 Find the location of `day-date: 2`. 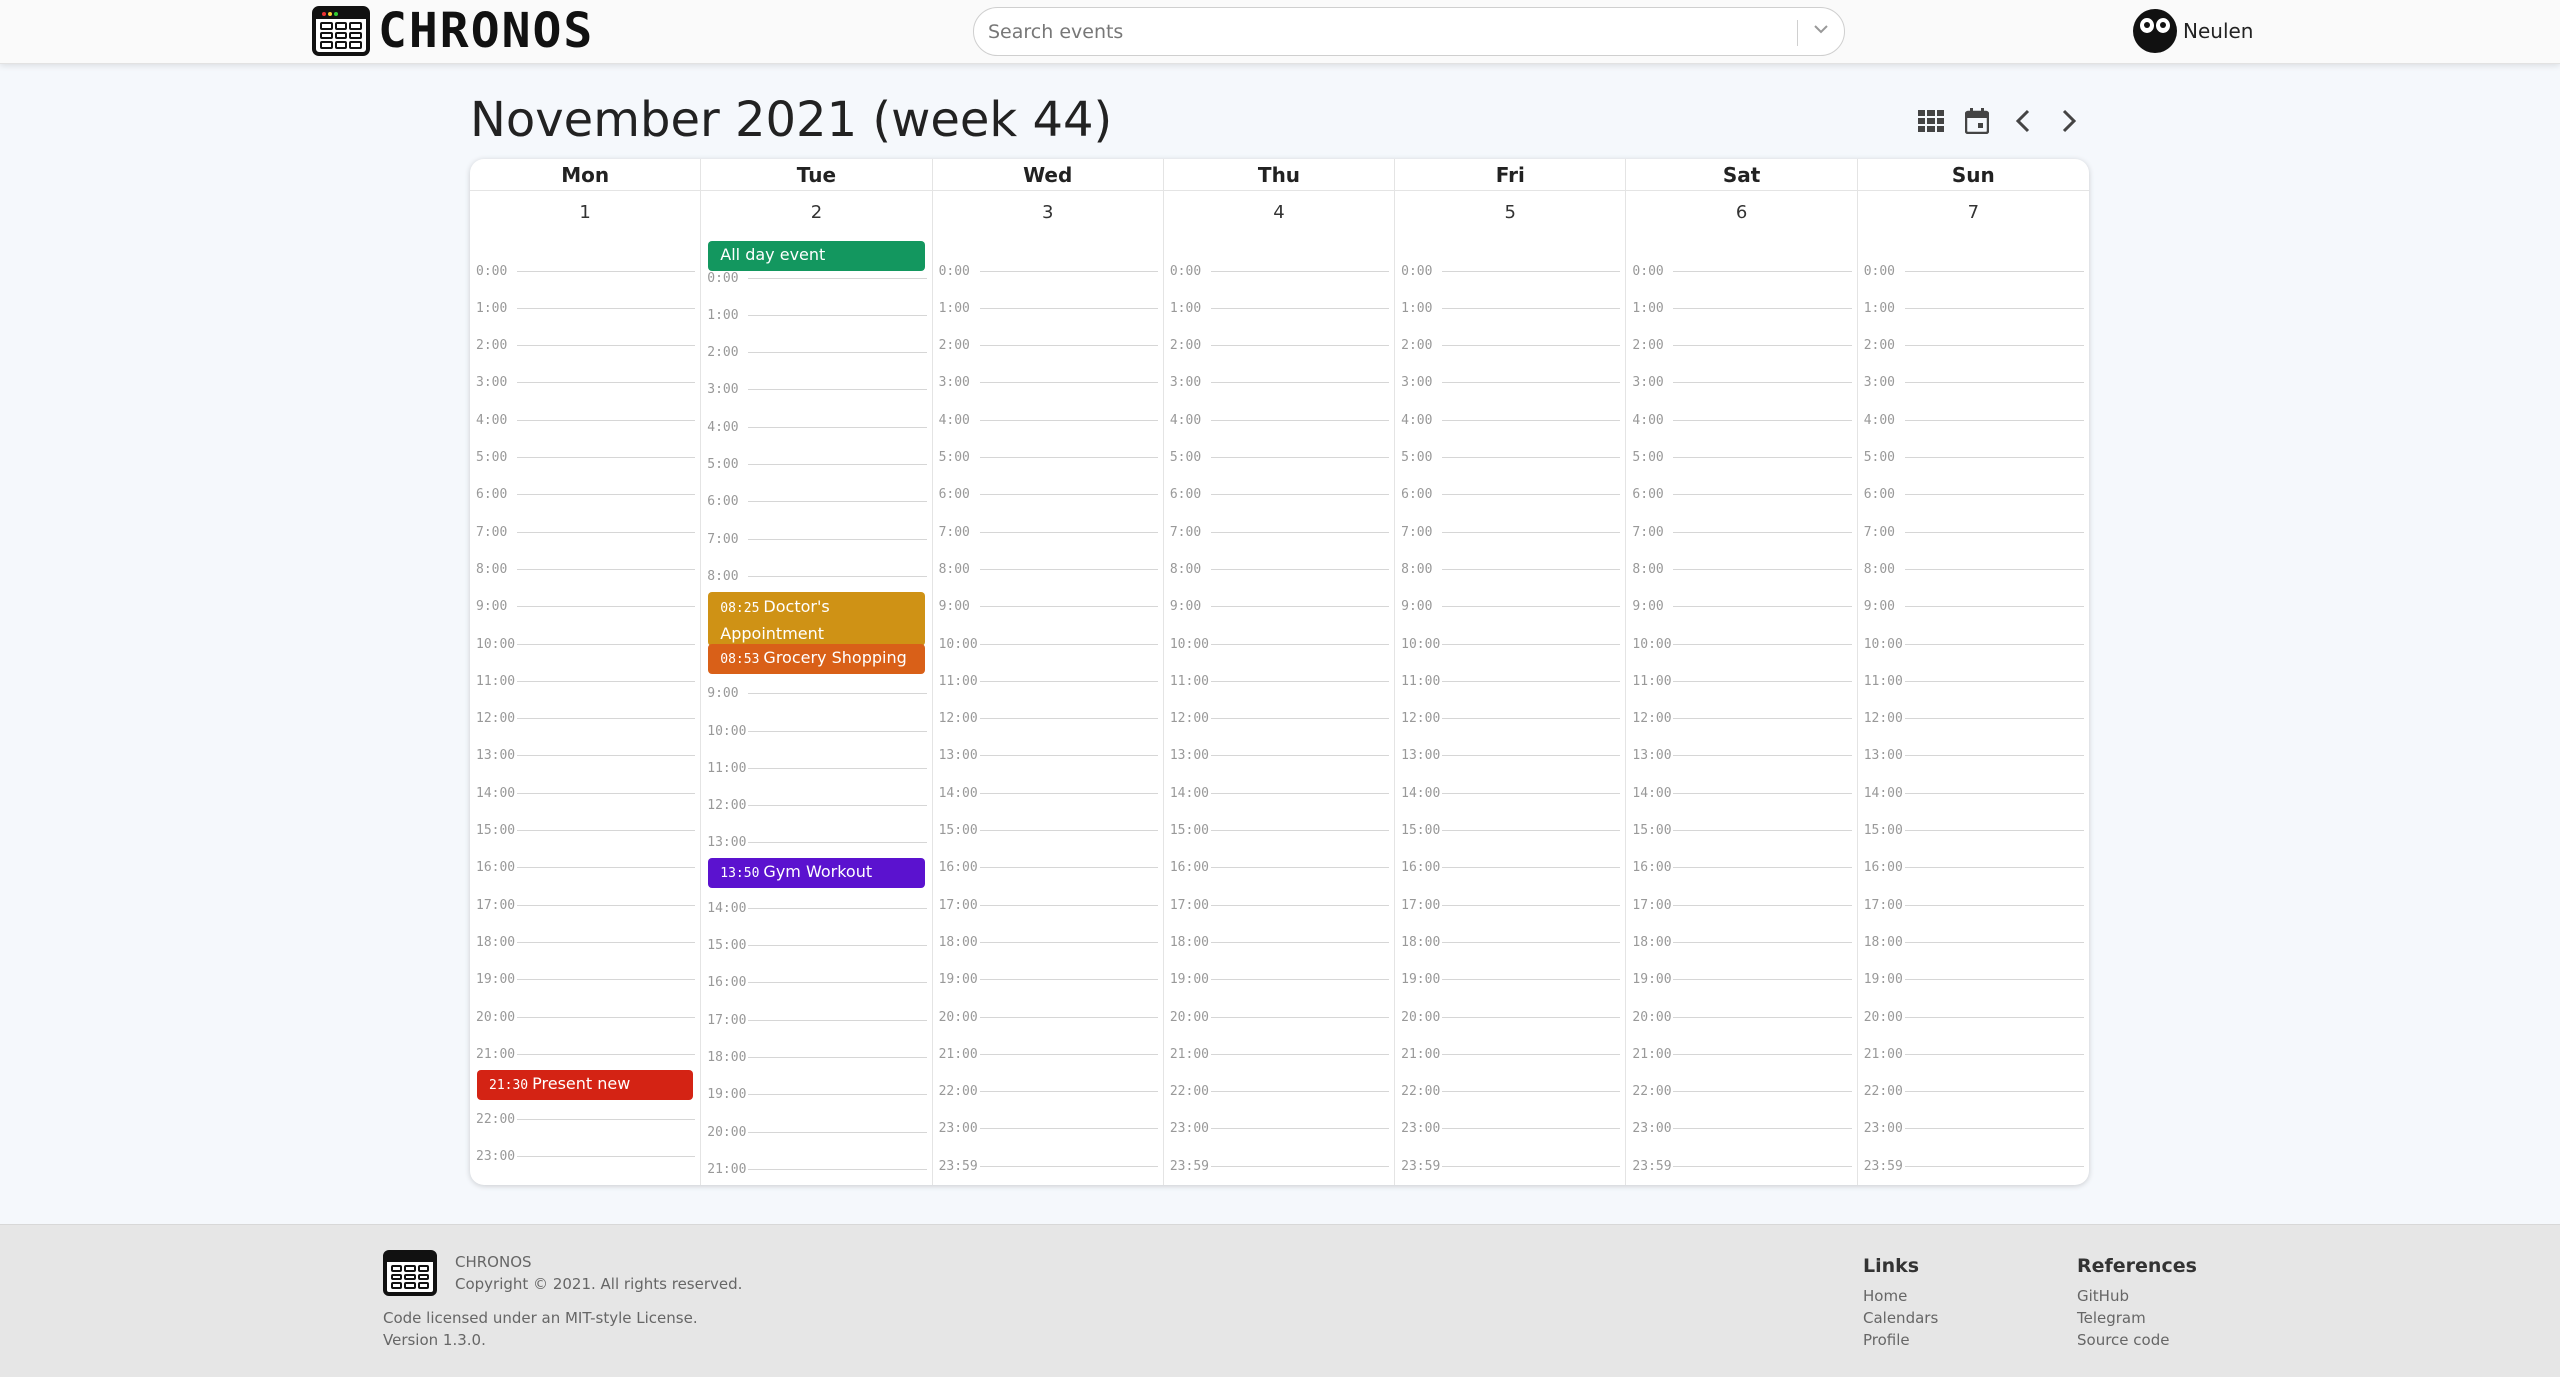

day-date: 2 is located at coordinates (816, 212).